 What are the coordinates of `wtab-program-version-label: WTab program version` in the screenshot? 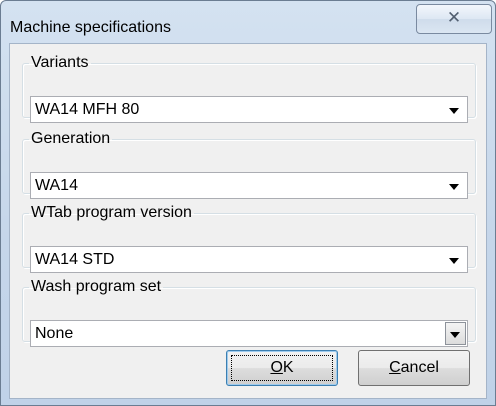 It's located at (111, 212).